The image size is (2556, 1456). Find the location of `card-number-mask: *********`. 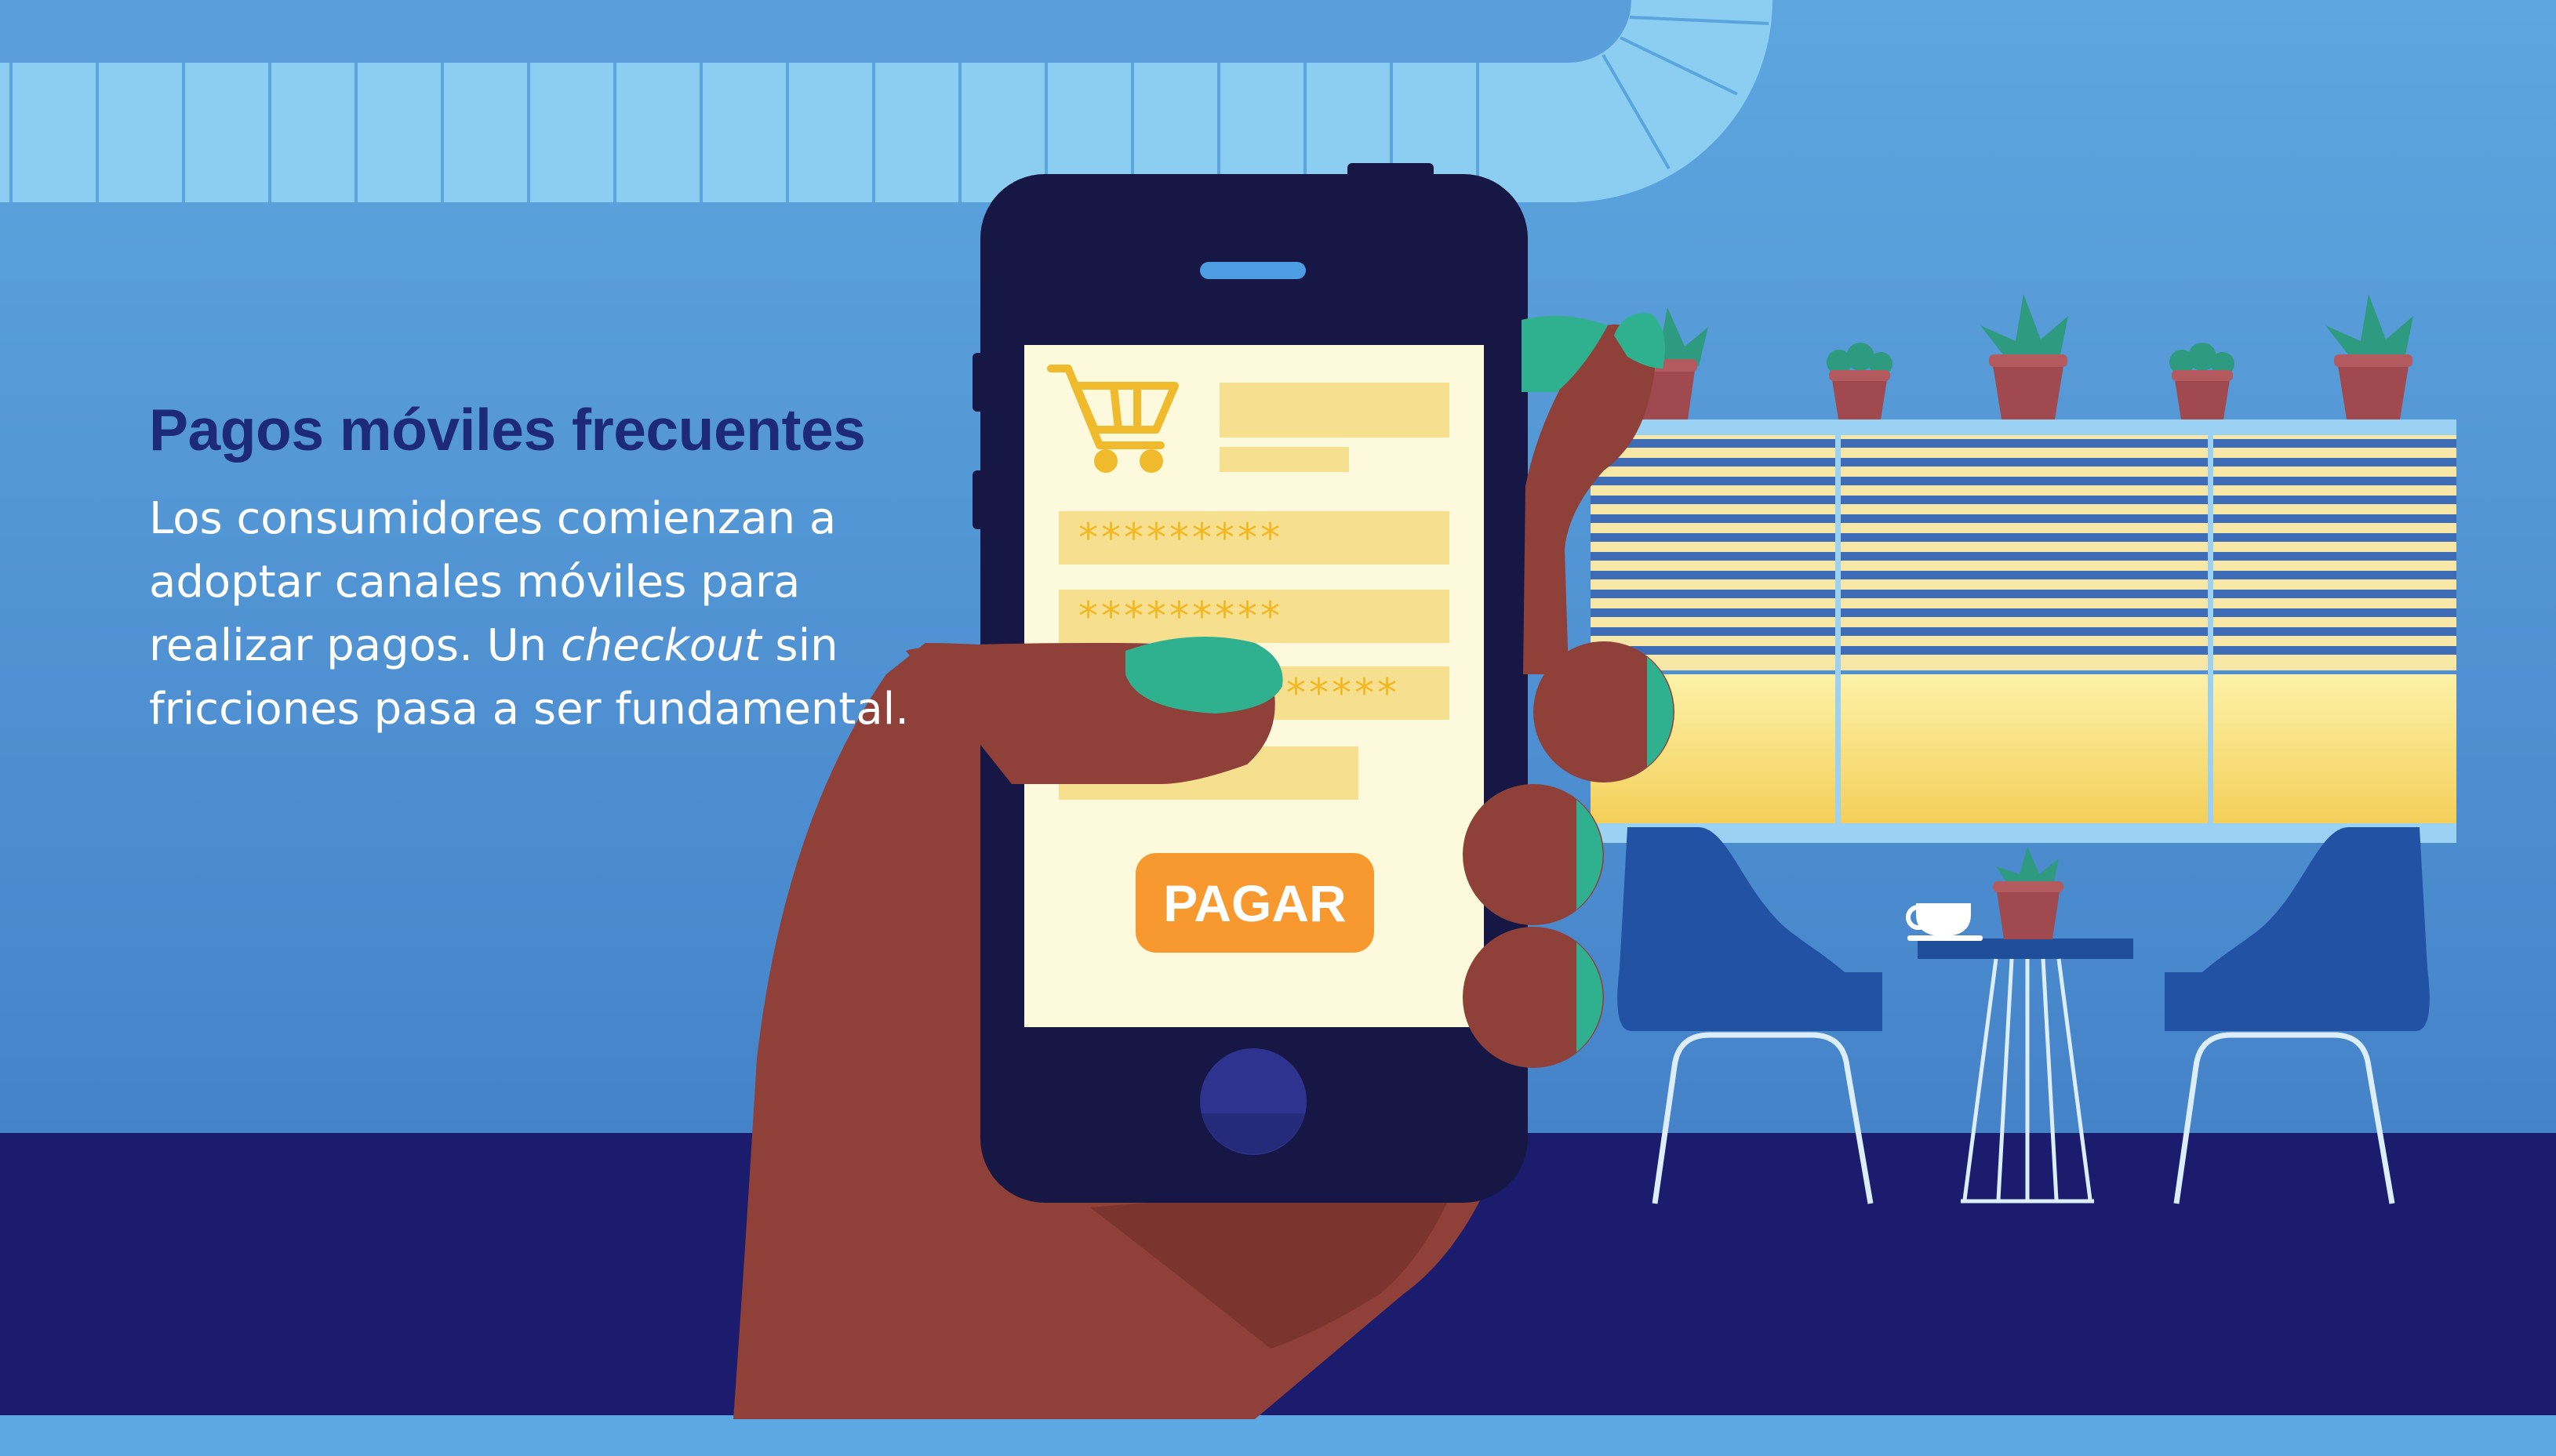

card-number-mask: ********* is located at coordinates (1180, 538).